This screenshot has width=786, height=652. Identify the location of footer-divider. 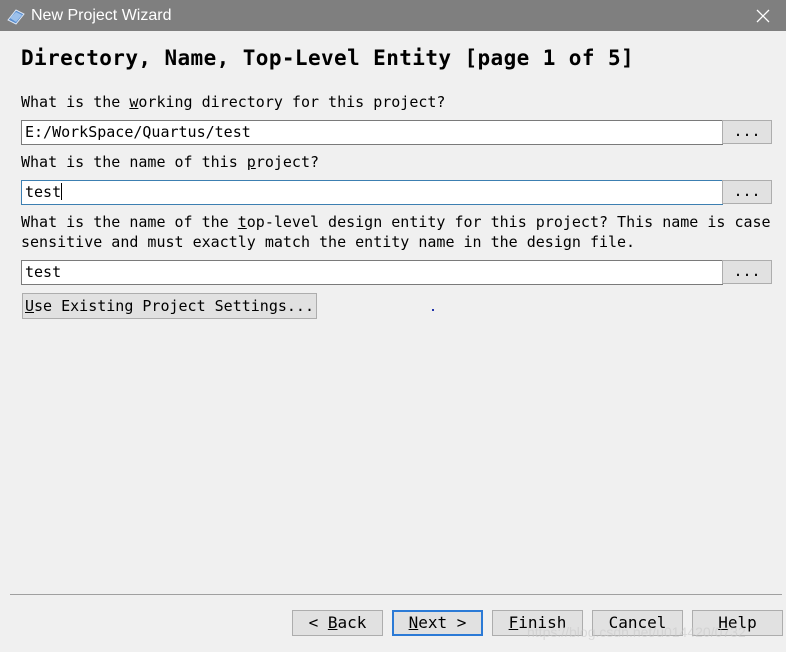
(396, 594).